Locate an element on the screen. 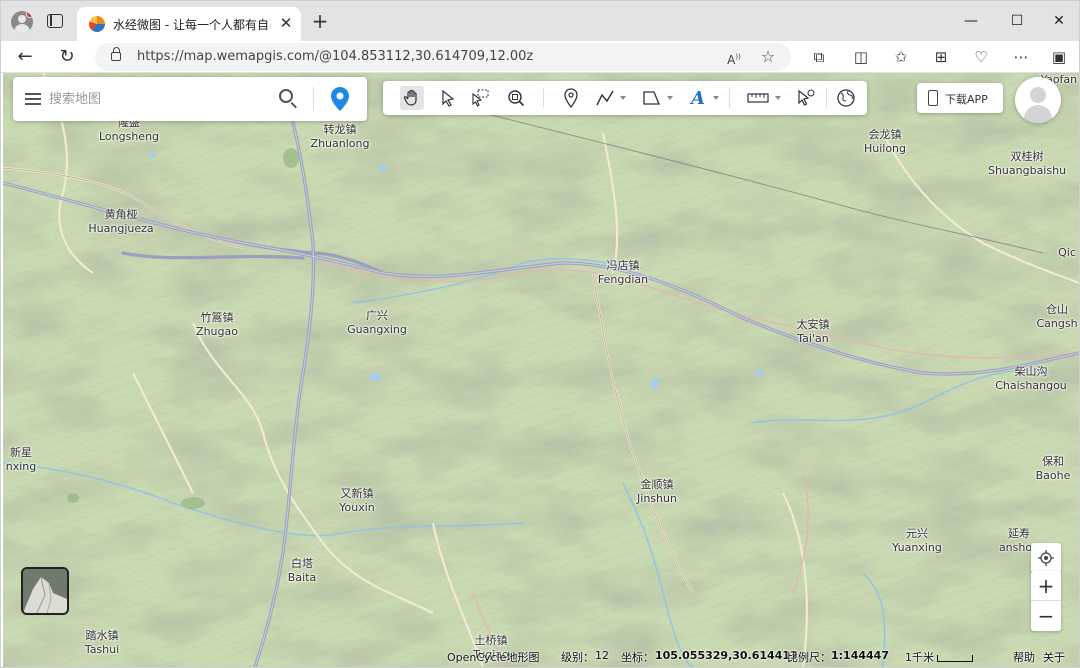  close-tab-icon: ✕ is located at coordinates (286, 23).